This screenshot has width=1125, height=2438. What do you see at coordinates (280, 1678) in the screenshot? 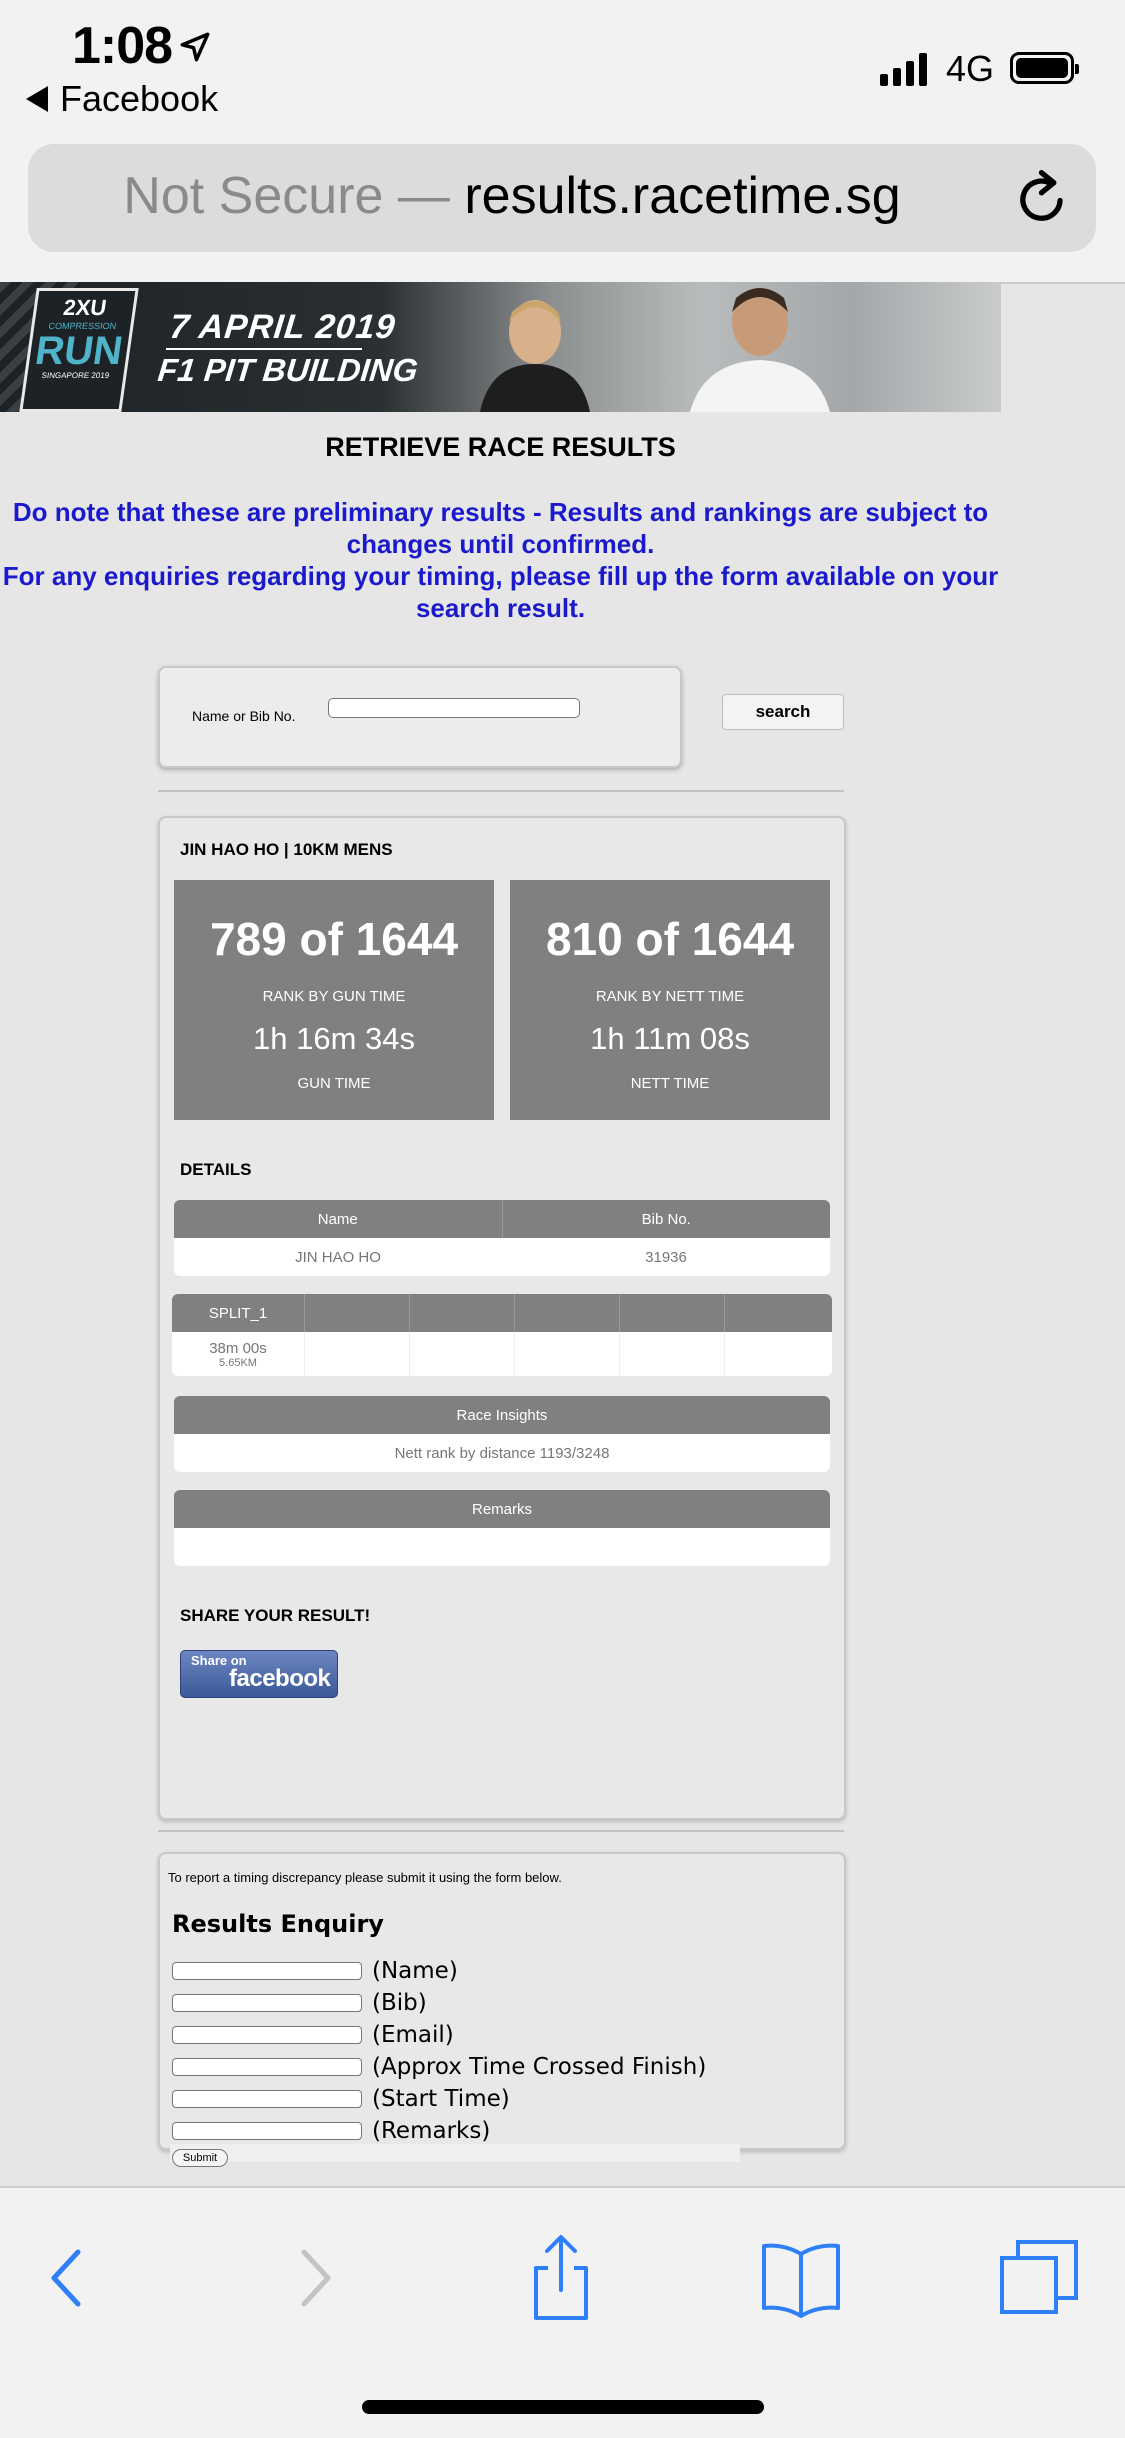
I see `facebook-wordmark: facebook` at bounding box center [280, 1678].